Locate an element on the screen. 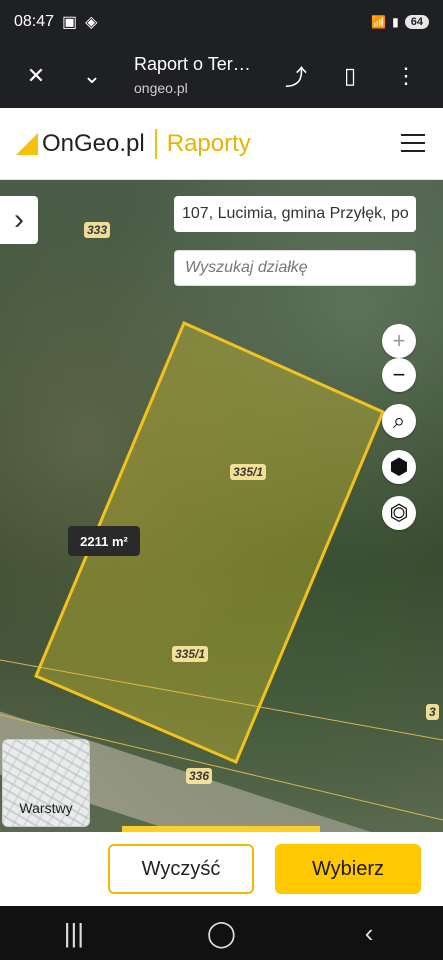 Image resolution: width=443 pixels, height=960 pixels. browser-url: ongeo.pl is located at coordinates (161, 88).